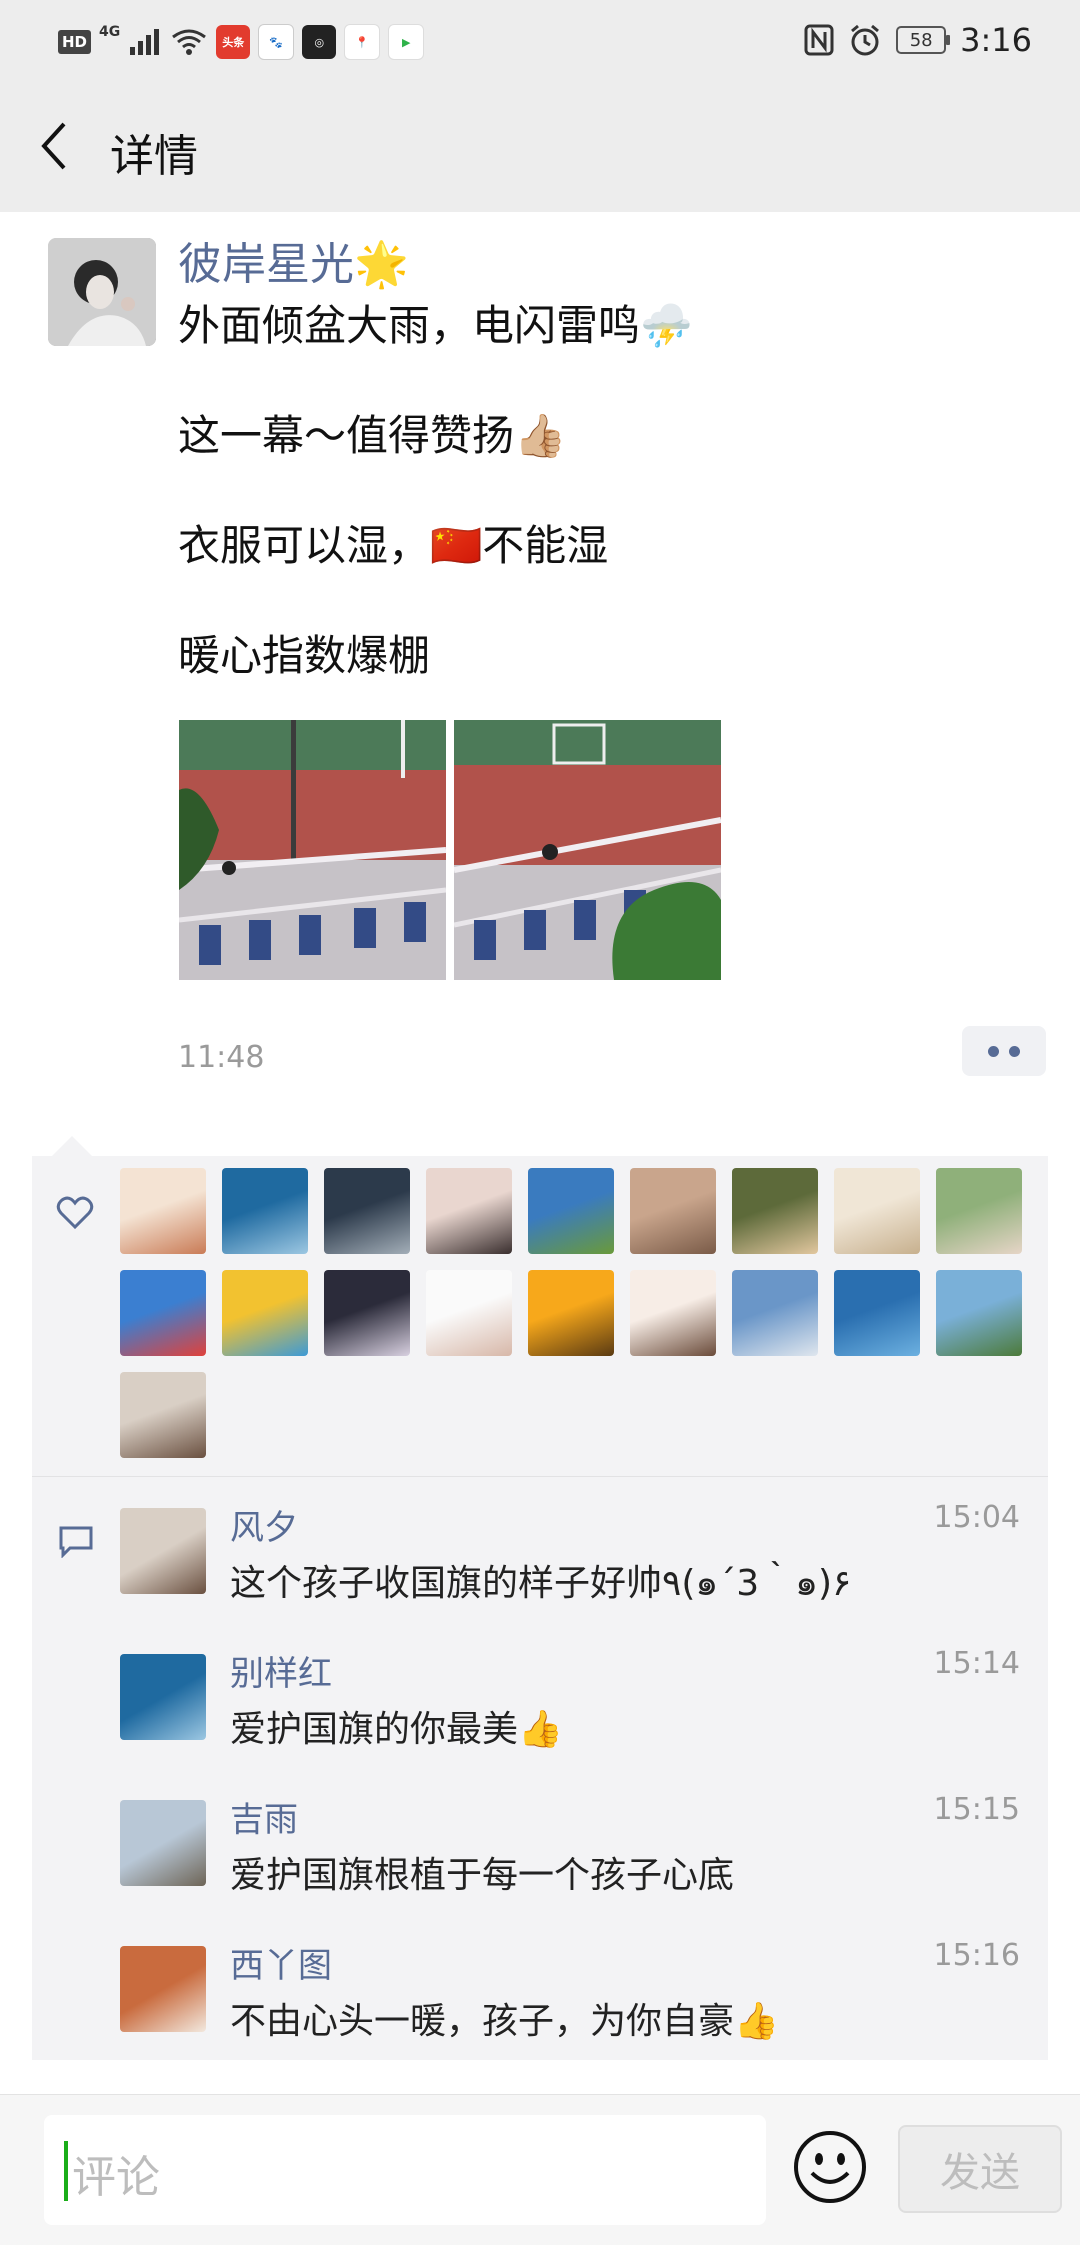 This screenshot has width=1080, height=2245. Describe the element at coordinates (406, 42) in the screenshot. I see `iqiyi-app-icon: ▶` at that location.